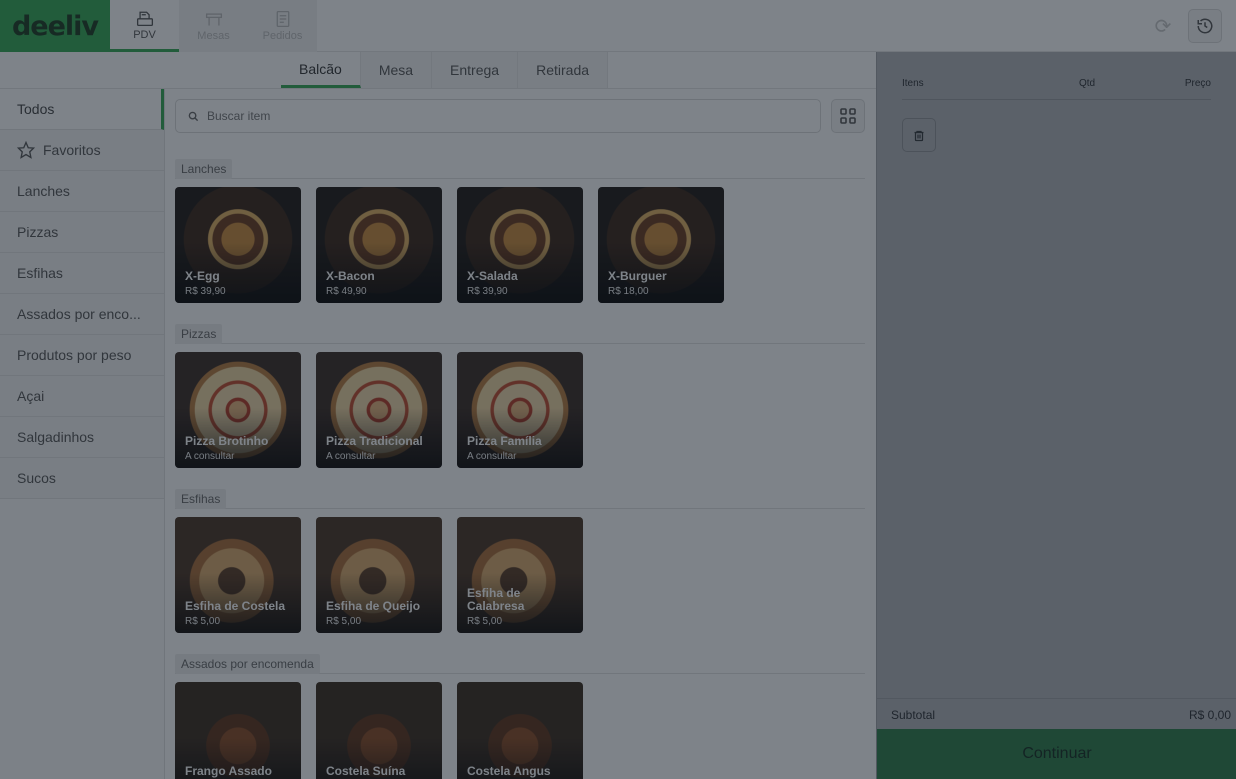 This screenshot has height=779, width=1236. What do you see at coordinates (26, 150) in the screenshot?
I see `star-icon` at bounding box center [26, 150].